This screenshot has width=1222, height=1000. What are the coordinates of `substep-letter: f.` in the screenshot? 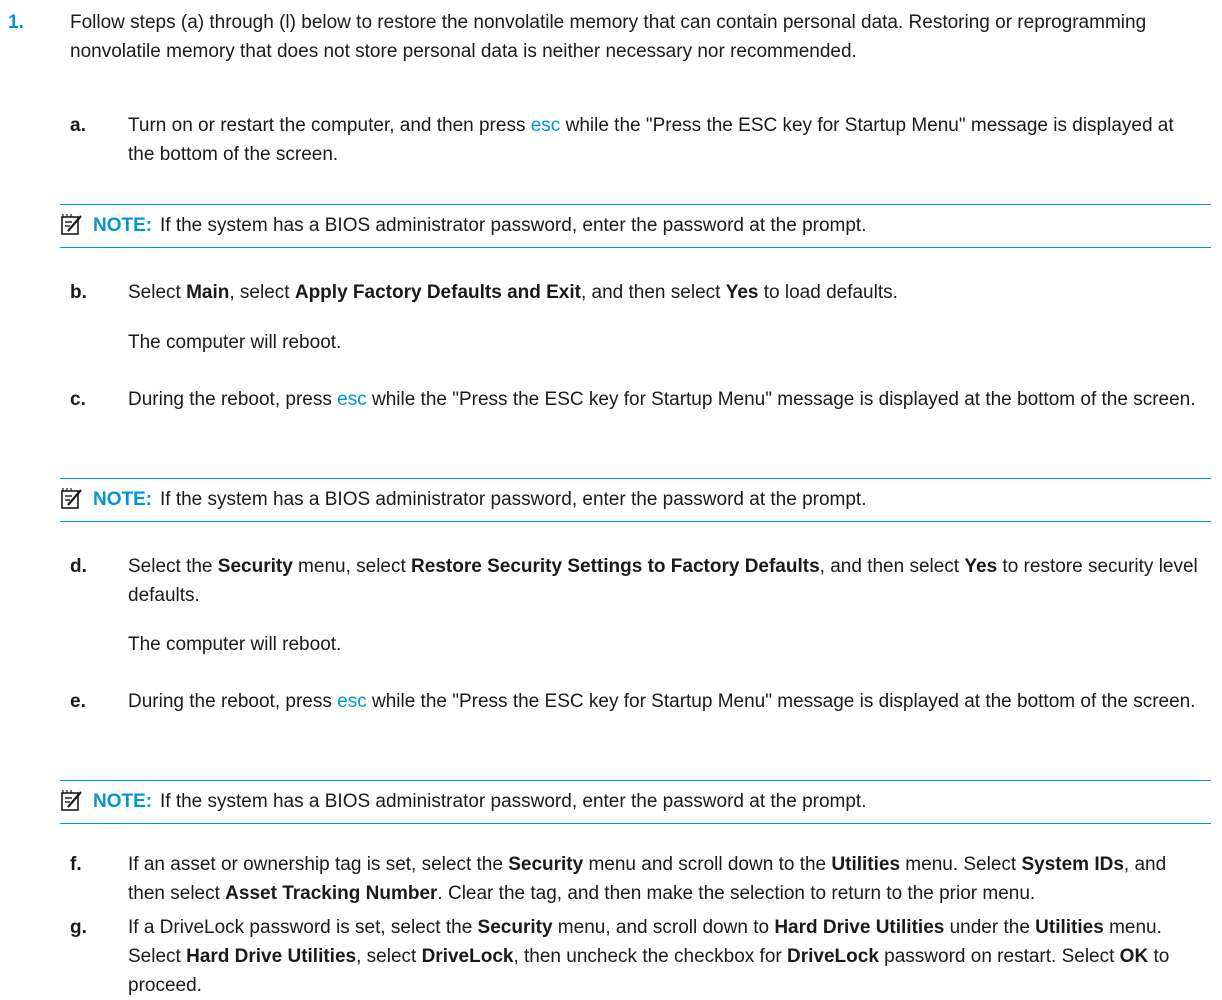 It's located at (76, 864).